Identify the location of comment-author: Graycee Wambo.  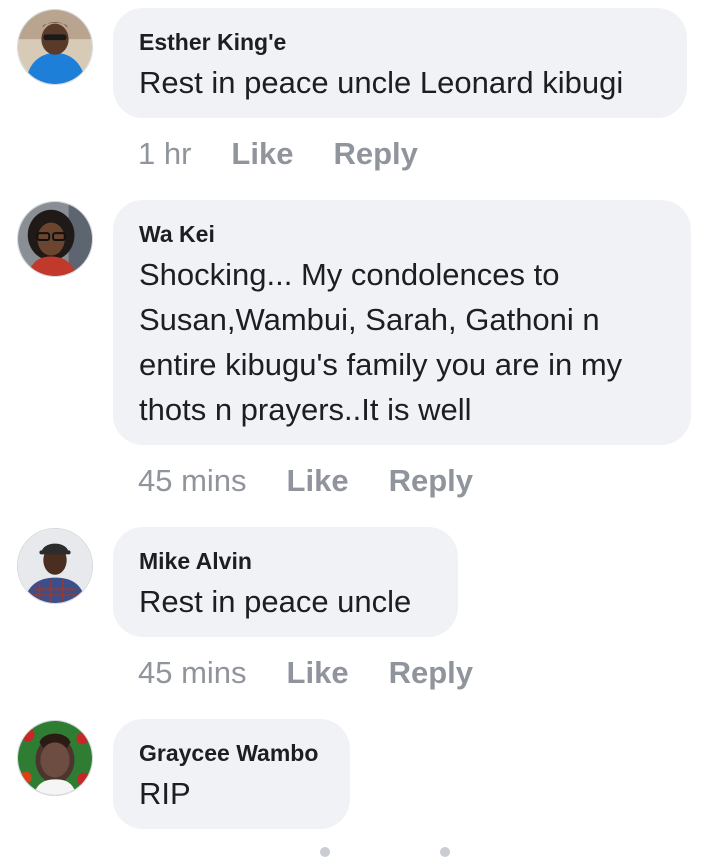
(231, 753).